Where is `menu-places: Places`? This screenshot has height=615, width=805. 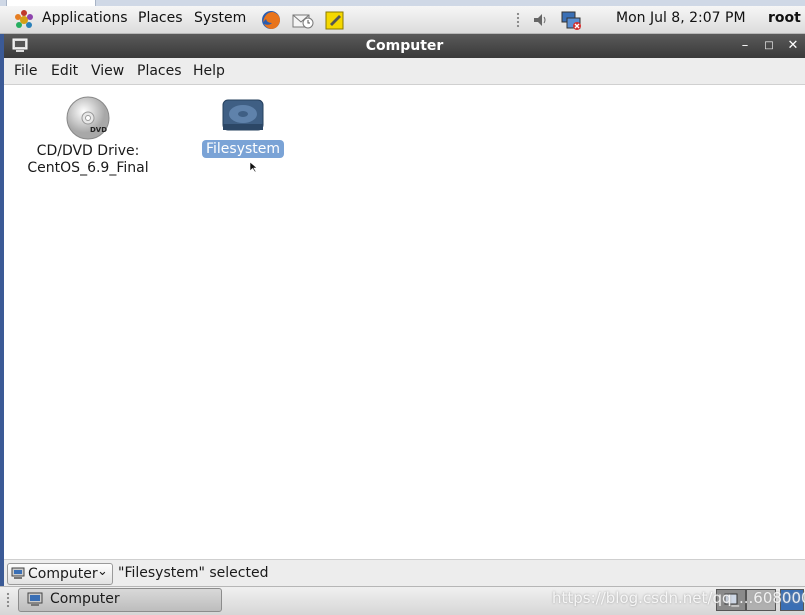
menu-places: Places is located at coordinates (159, 71).